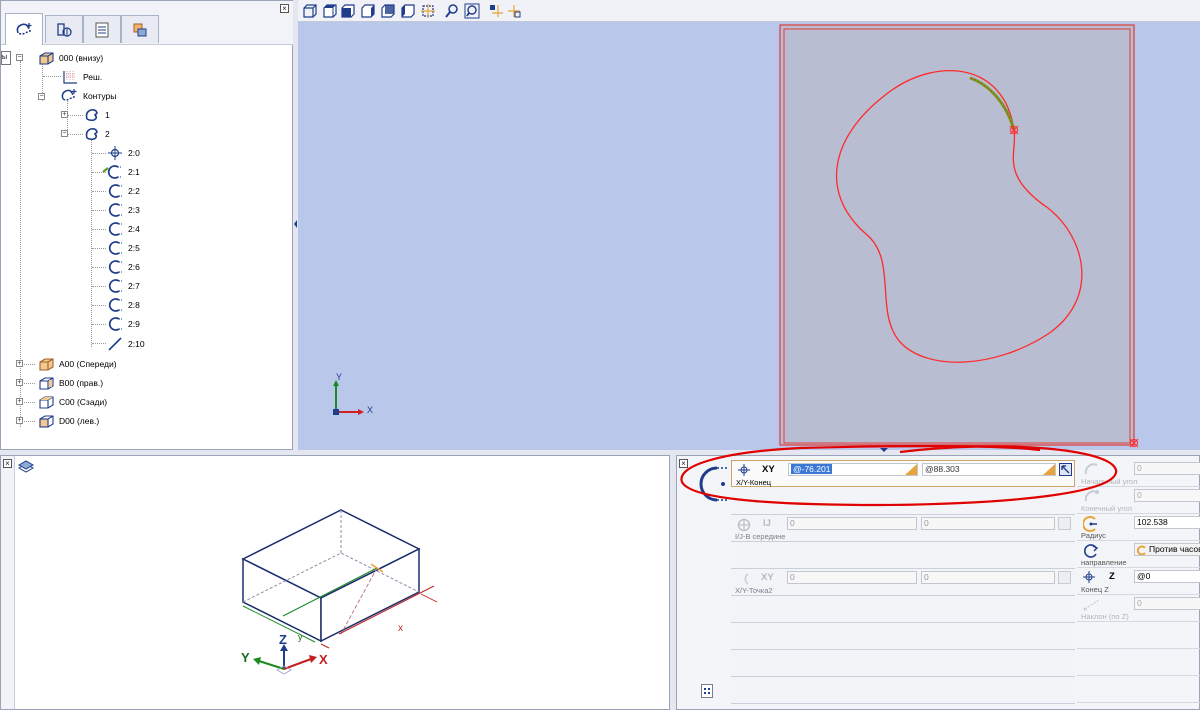  I want to click on xy2-pick-button, so click(1064, 577).